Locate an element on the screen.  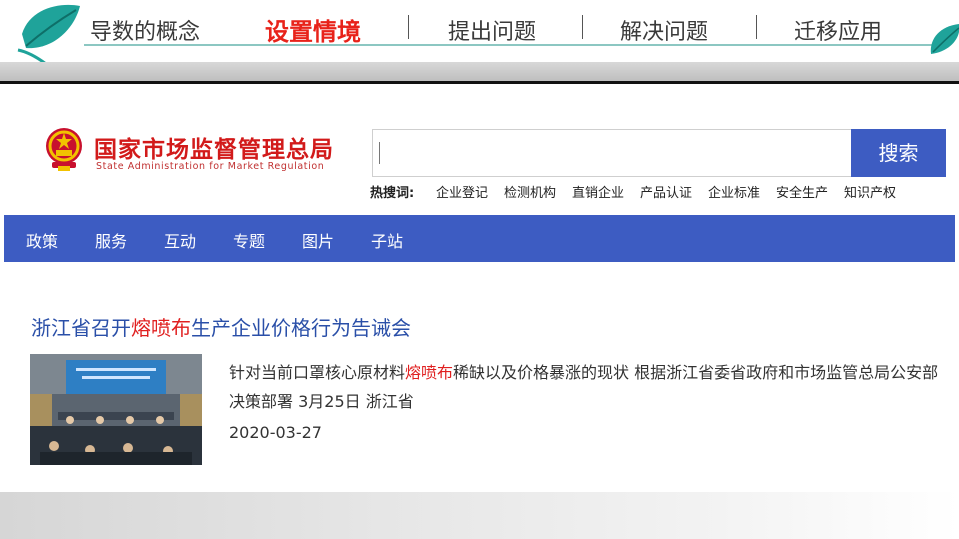
national-emblem-icon is located at coordinates (64, 149).